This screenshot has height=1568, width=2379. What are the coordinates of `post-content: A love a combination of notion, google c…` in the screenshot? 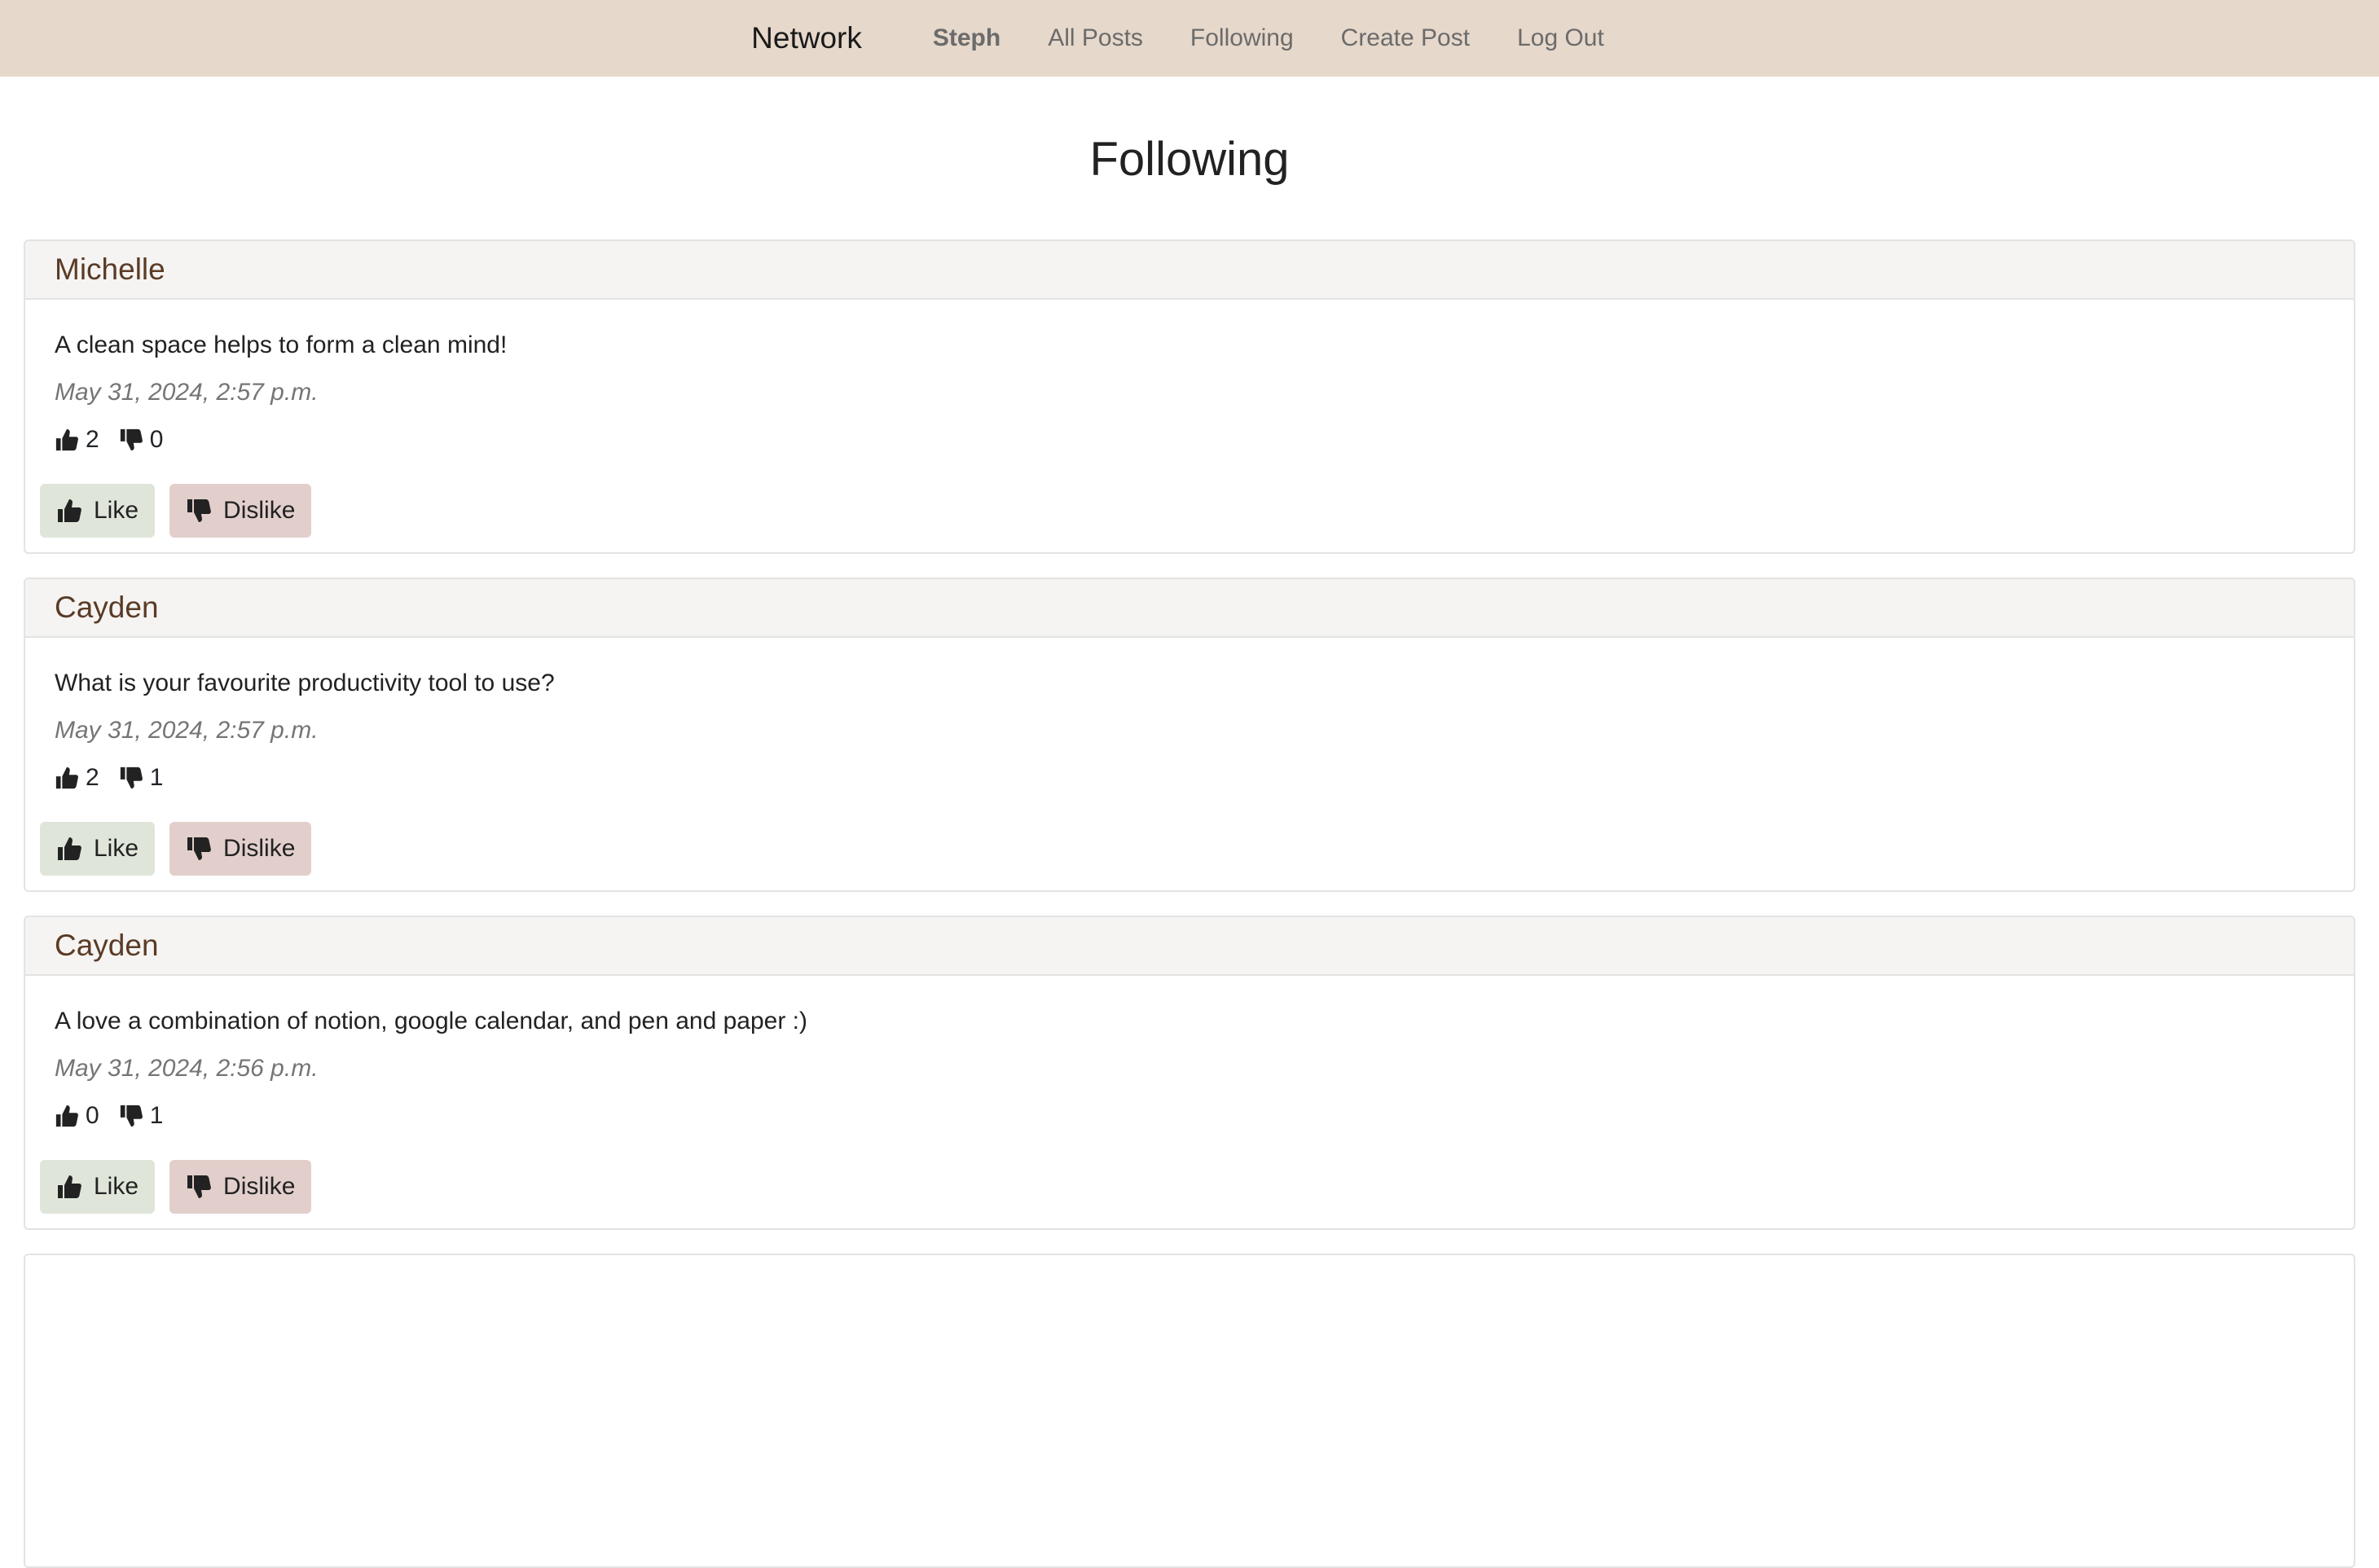 It's located at (431, 1021).